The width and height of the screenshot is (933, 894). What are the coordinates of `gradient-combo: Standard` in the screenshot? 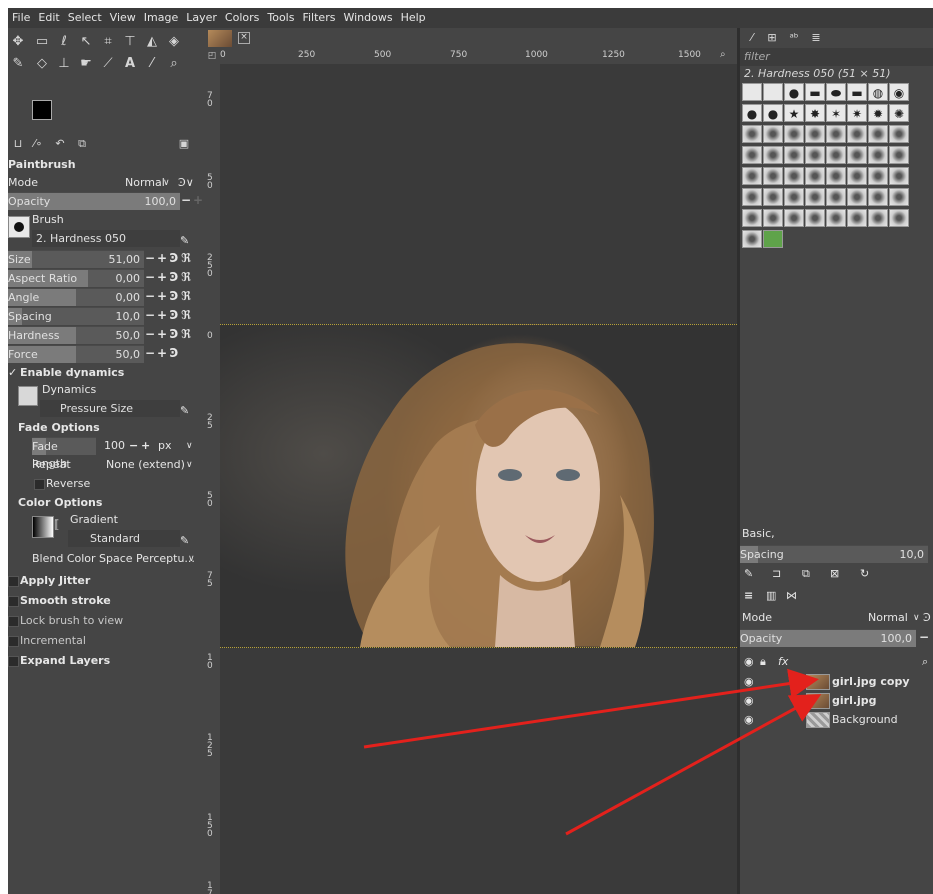 It's located at (124, 538).